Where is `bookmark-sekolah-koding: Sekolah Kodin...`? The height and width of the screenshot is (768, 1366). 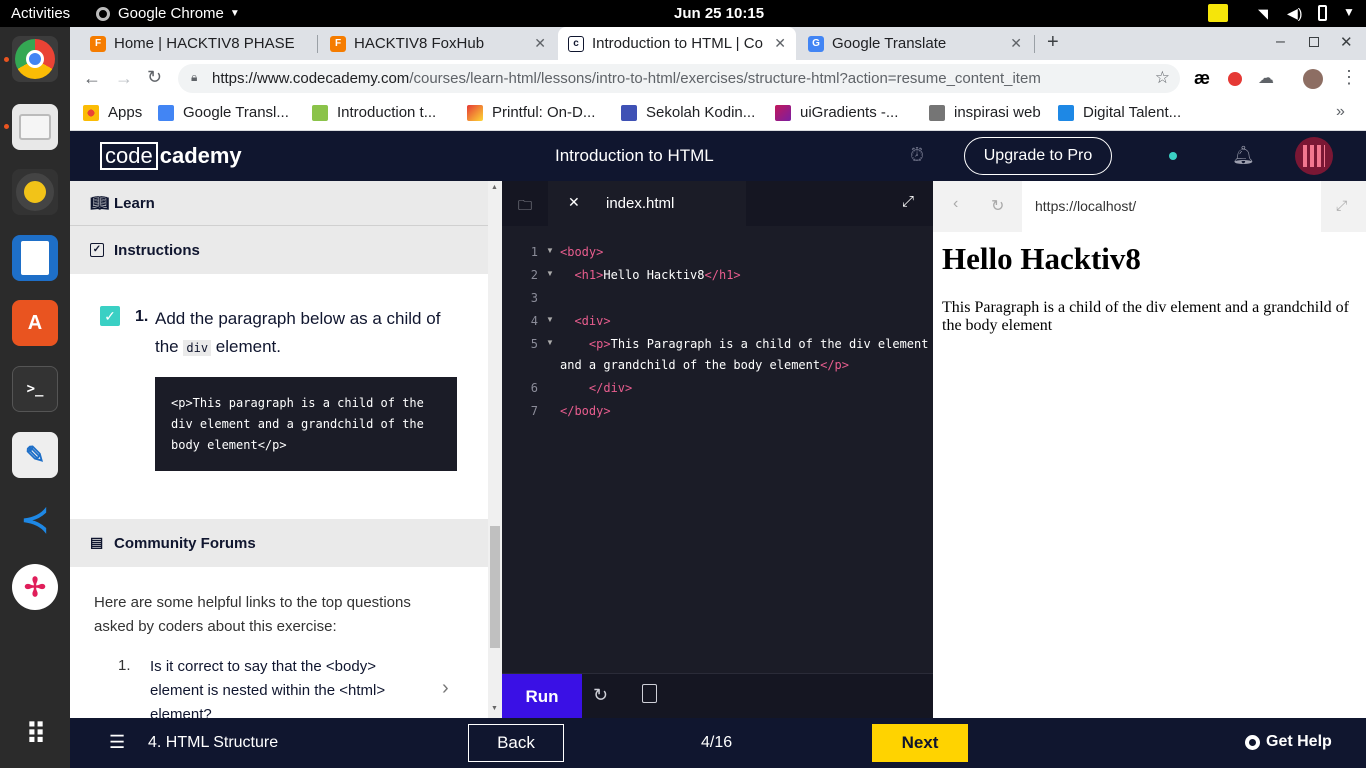 bookmark-sekolah-koding: Sekolah Kodin... is located at coordinates (688, 112).